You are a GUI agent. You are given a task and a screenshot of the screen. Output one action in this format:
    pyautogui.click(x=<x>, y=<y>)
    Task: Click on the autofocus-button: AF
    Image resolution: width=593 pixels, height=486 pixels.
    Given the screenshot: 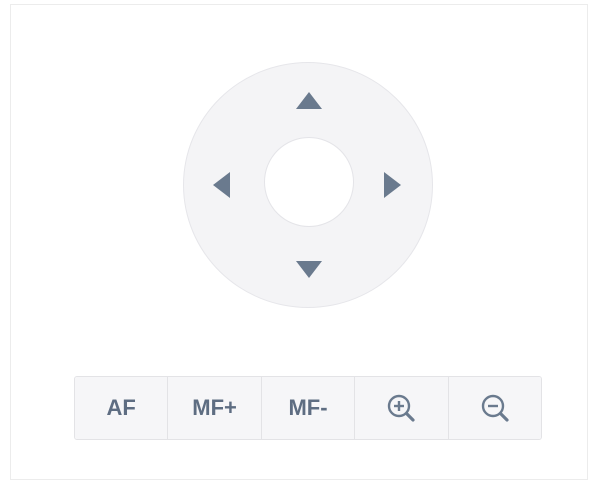 What is the action you would take?
    pyautogui.click(x=122, y=408)
    